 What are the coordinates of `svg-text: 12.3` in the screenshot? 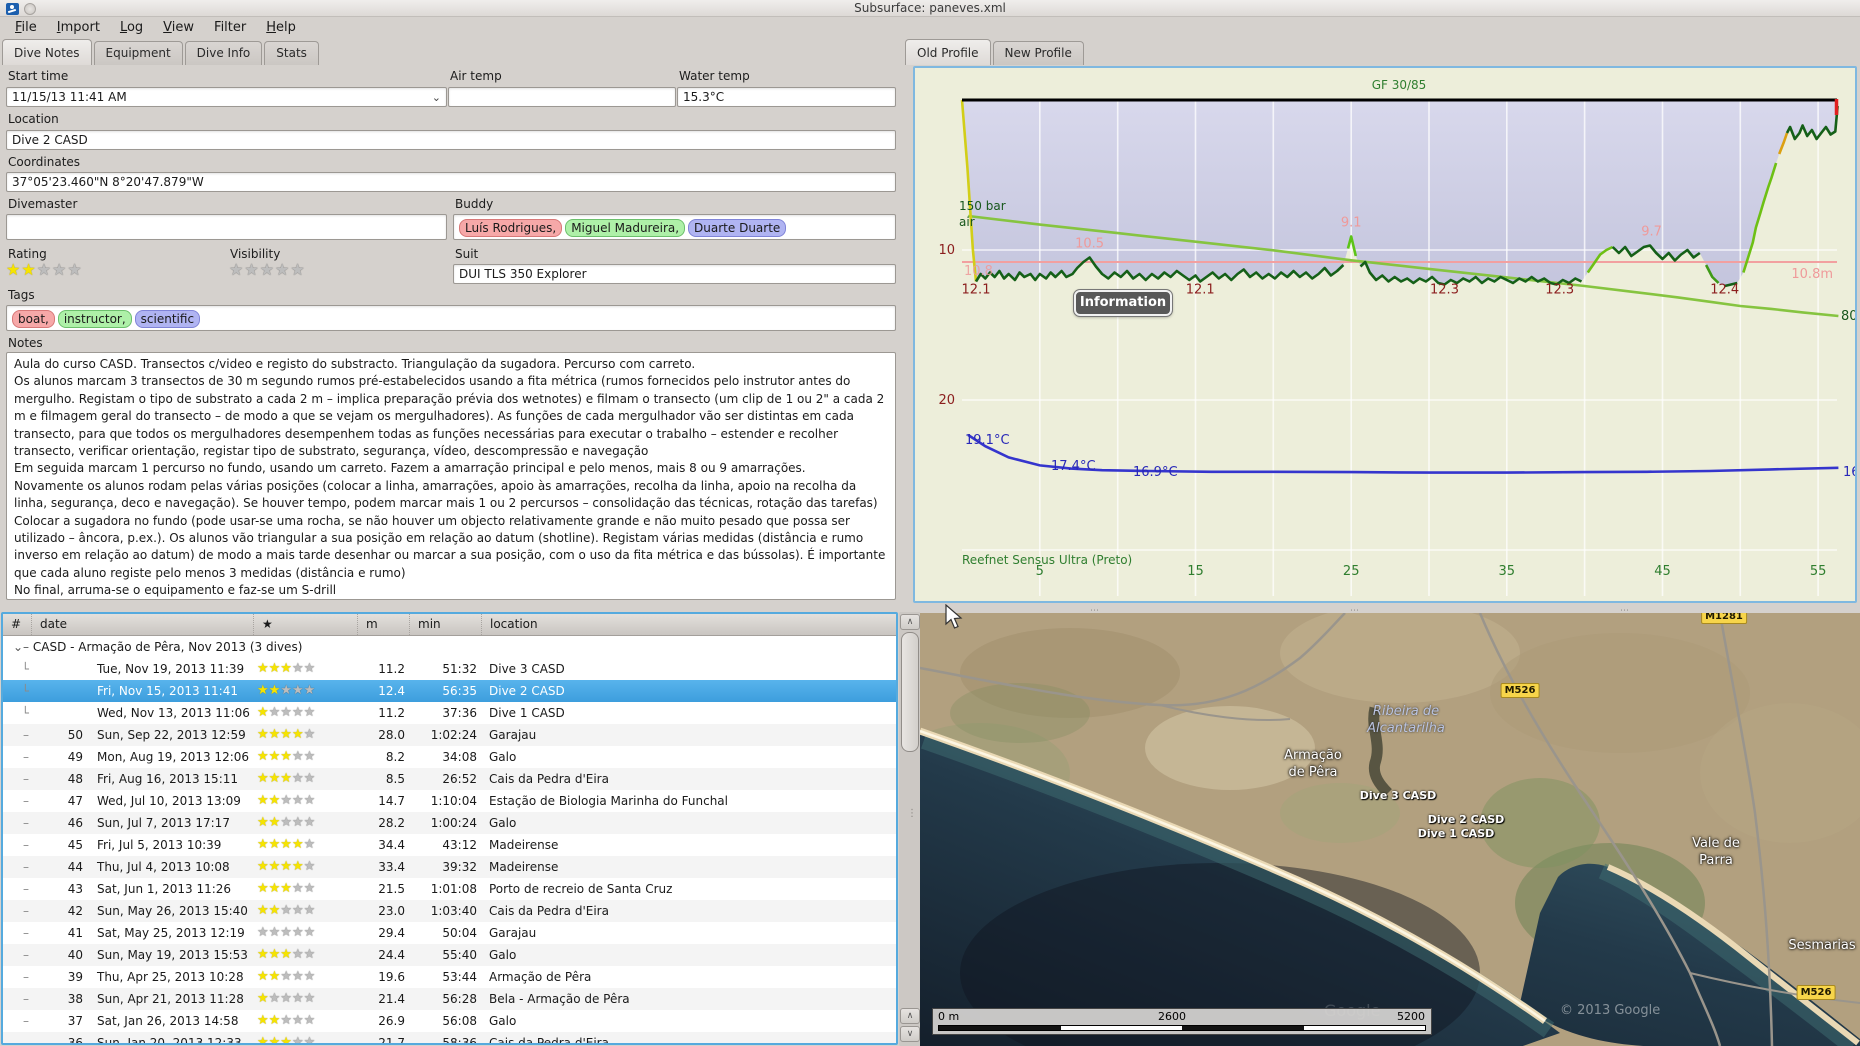 It's located at (1559, 290).